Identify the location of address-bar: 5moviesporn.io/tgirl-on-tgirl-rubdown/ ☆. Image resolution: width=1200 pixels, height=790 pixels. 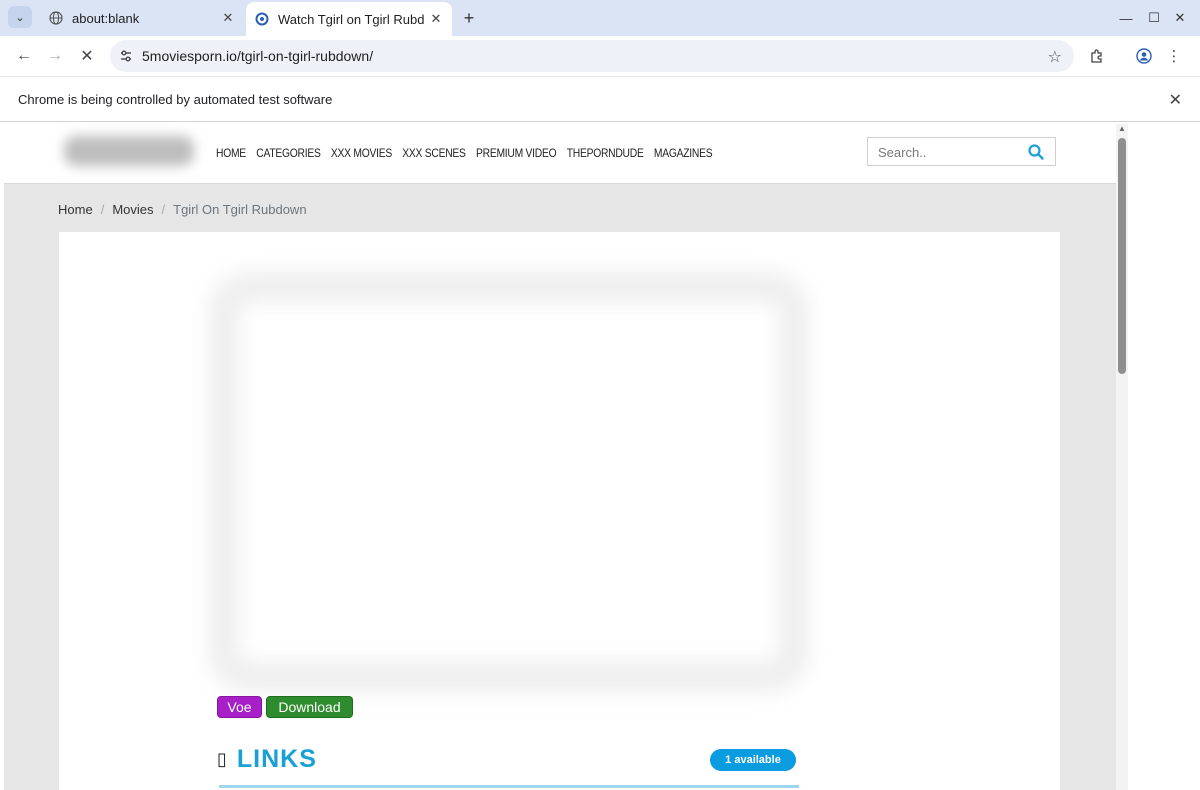
(592, 56).